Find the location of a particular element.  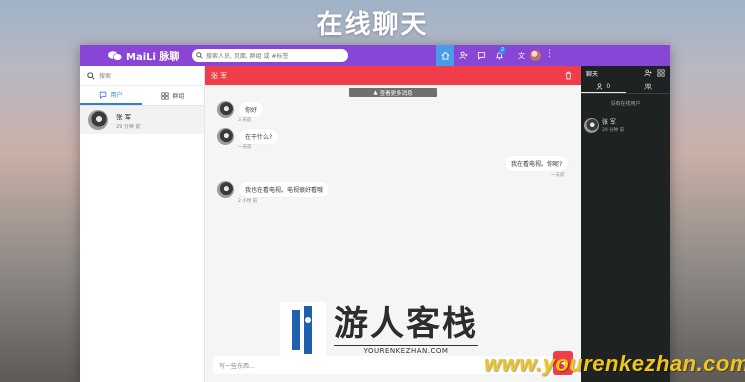

navbar-icons: 2 is located at coordinates (472, 55).